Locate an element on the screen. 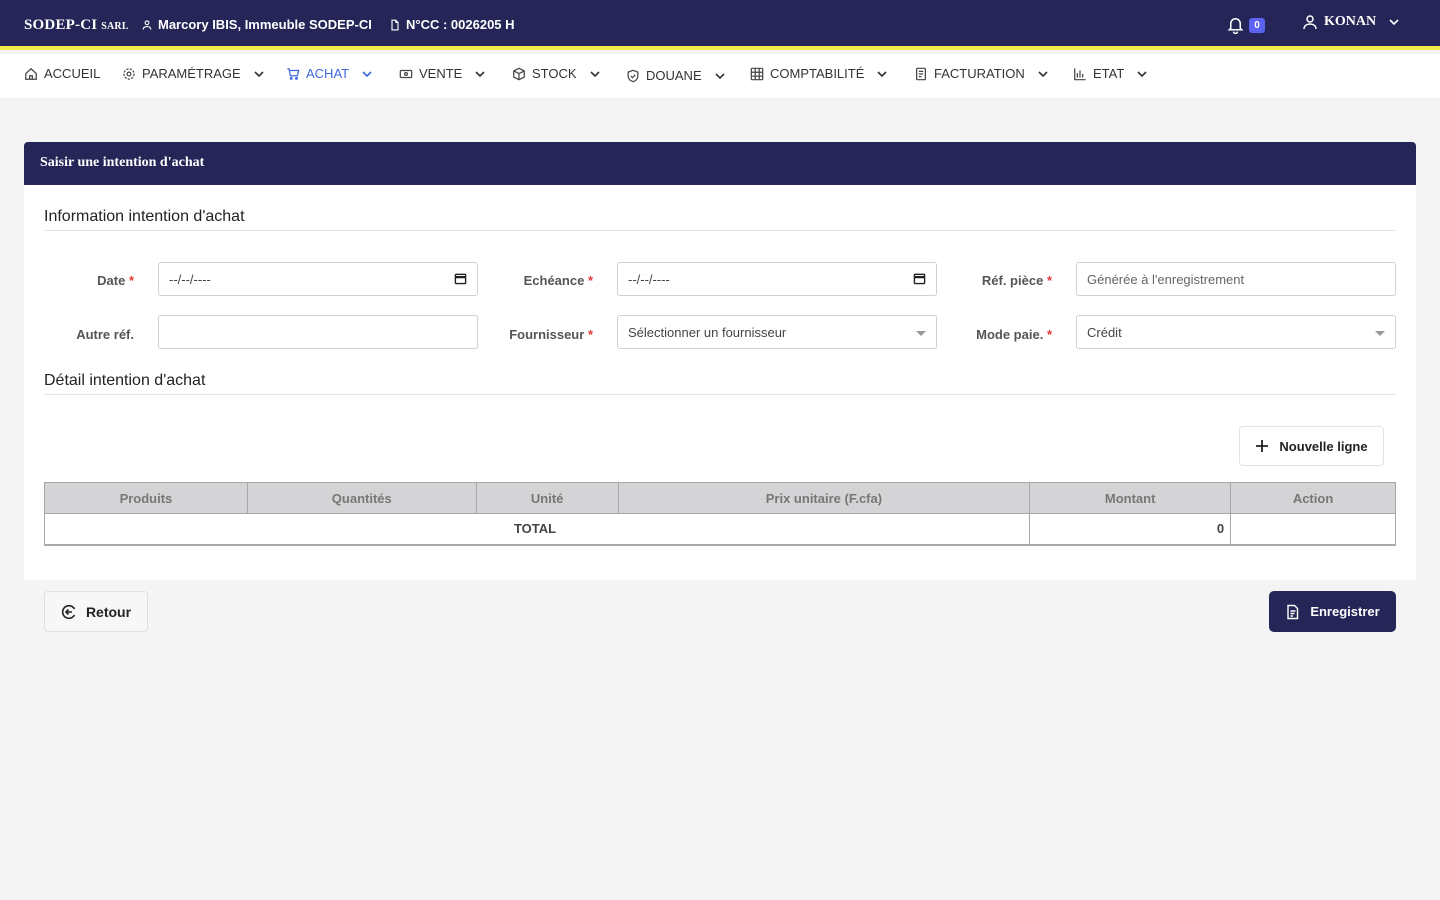  back-arrow-icon is located at coordinates (68, 611).